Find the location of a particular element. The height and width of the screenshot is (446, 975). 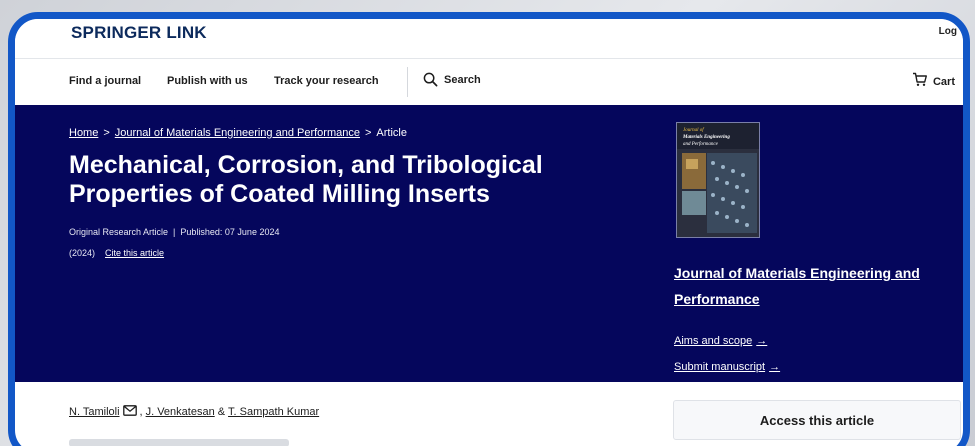

article-year: (2024) is located at coordinates (82, 253).